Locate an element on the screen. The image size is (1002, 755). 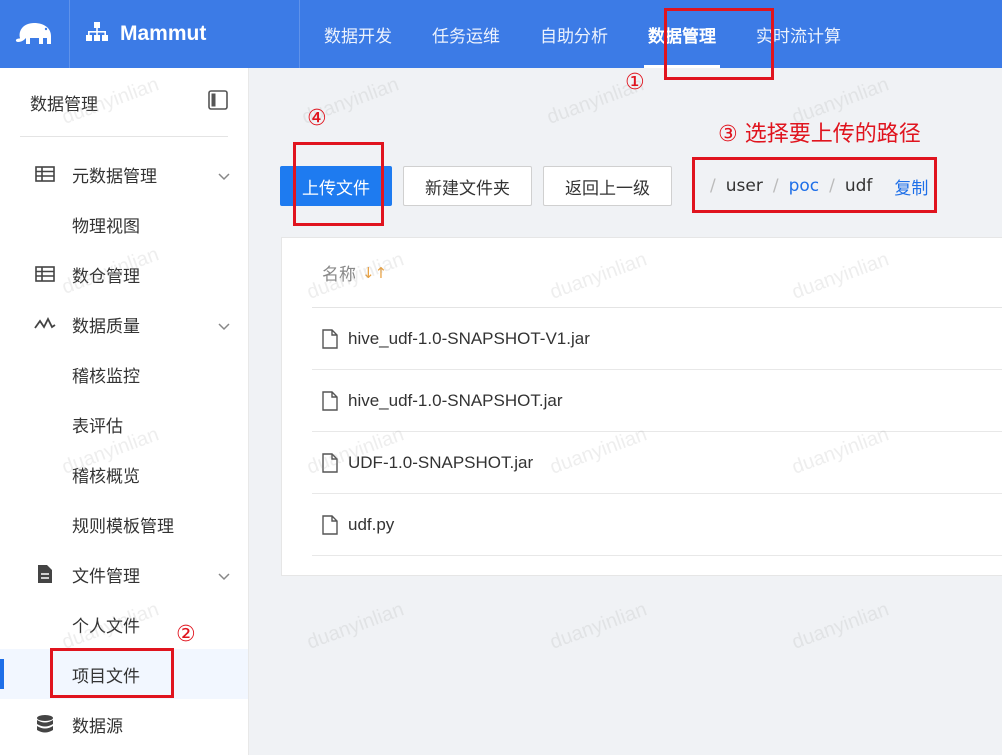
sidebar-item-label: 数据源 is located at coordinates (97, 726).